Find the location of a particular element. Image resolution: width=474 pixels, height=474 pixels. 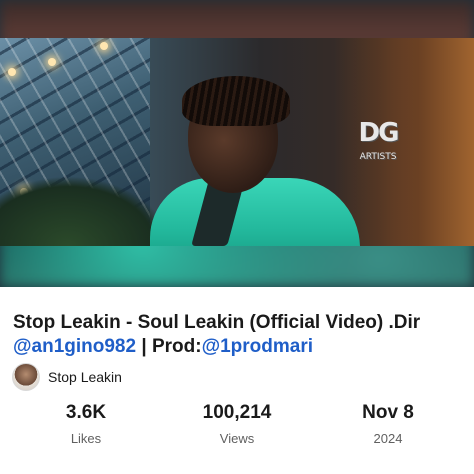

person-jacket is located at coordinates (255, 212).